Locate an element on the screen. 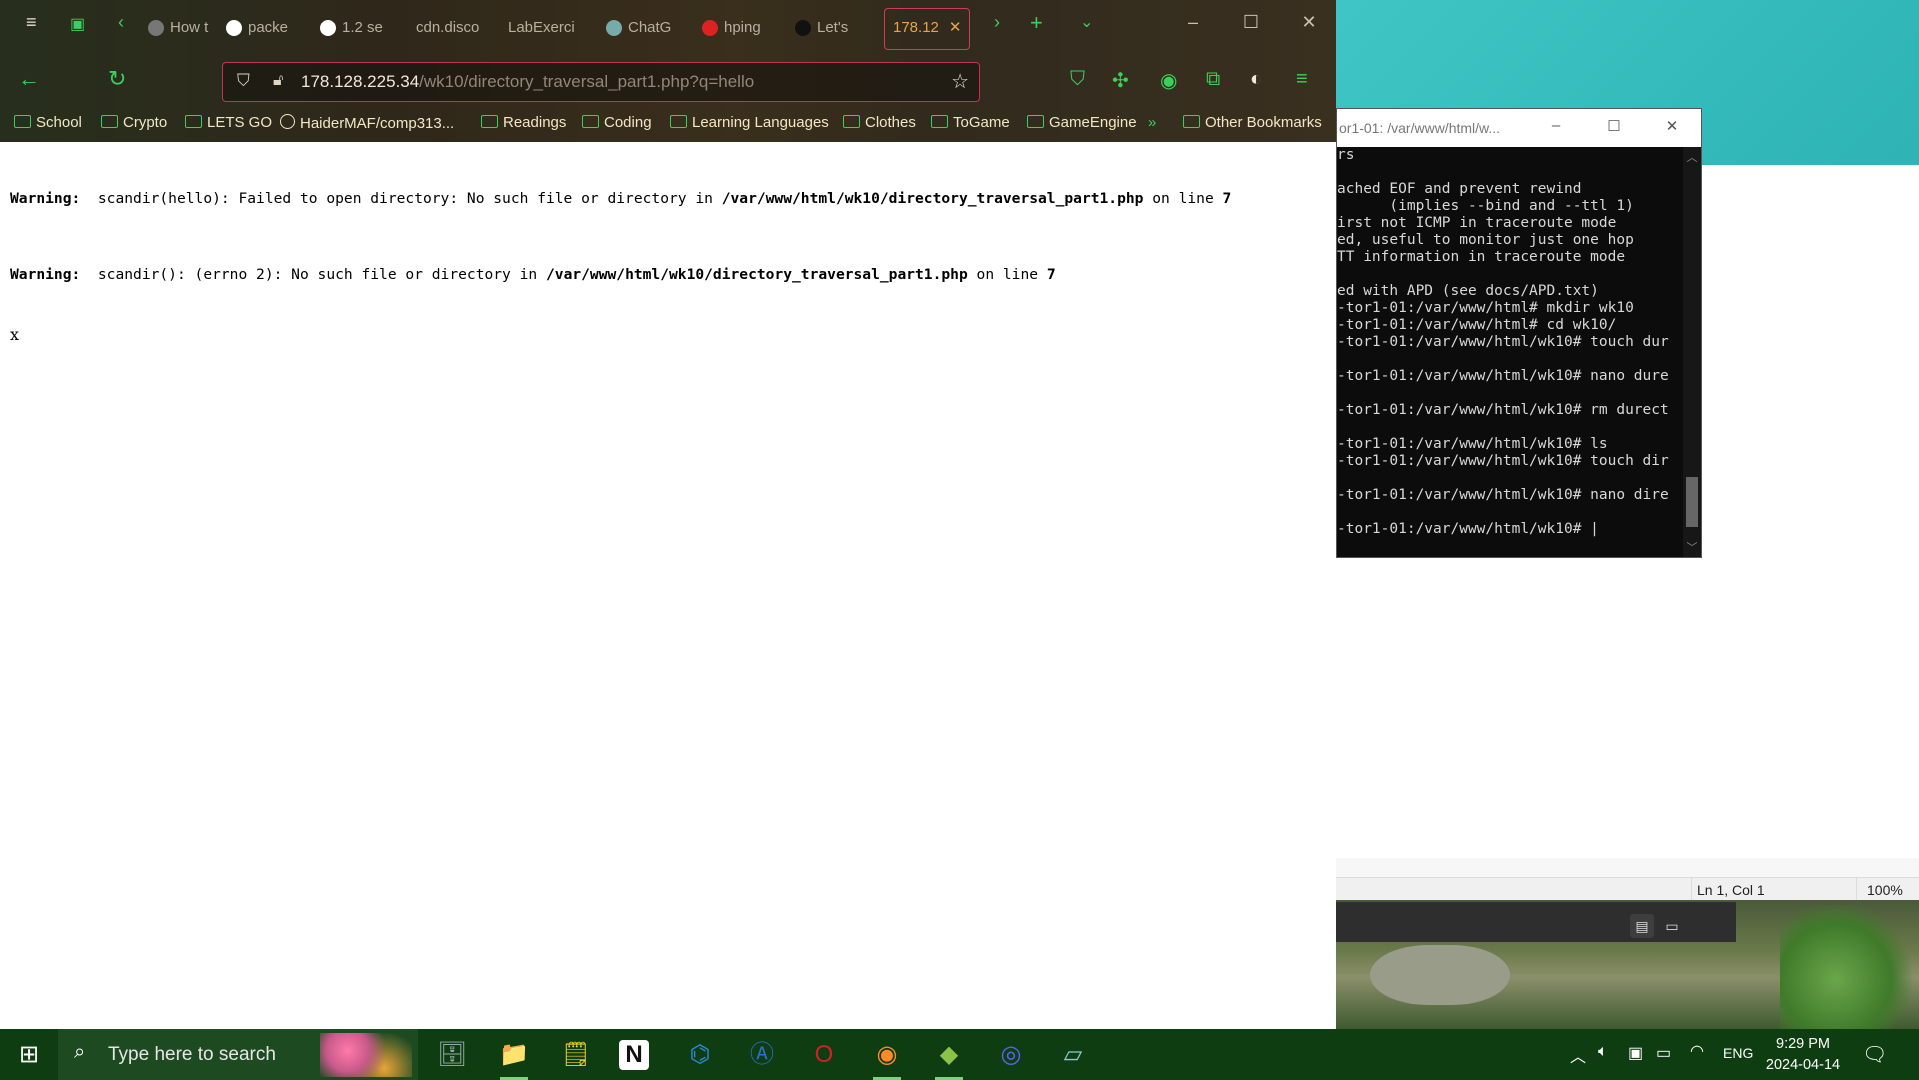 This screenshot has width=1919, height=1080. clock: 9:29 PM 2024-04-14 is located at coordinates (1803, 1055).